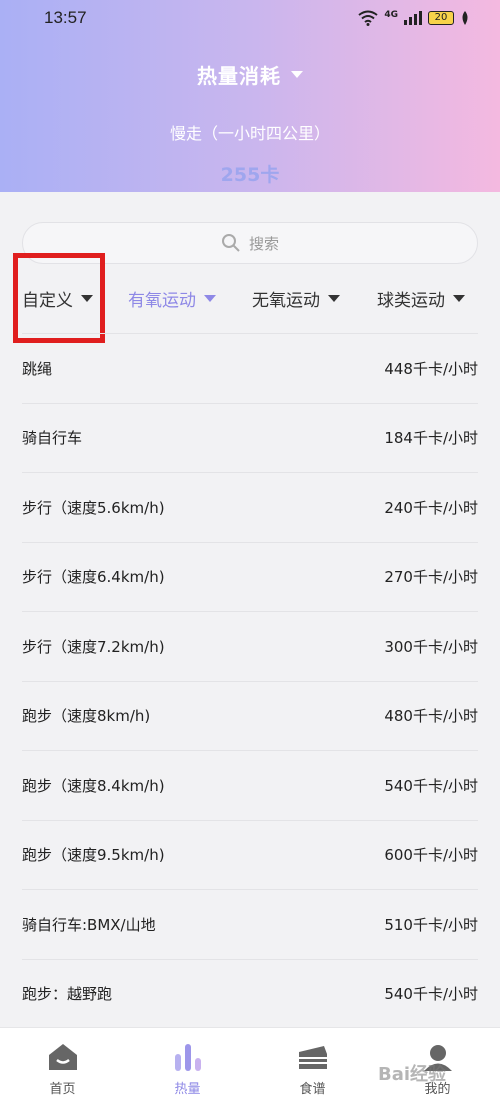 This screenshot has width=500, height=1111. Describe the element at coordinates (250, 576) in the screenshot. I see `list-item: 步行（速度6.4km/h) 270千卡/小时` at that location.